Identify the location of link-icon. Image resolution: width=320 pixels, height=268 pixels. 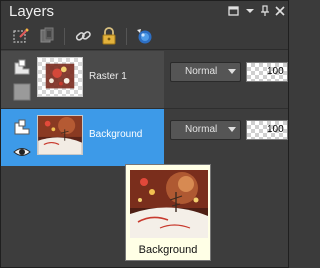
(83, 36).